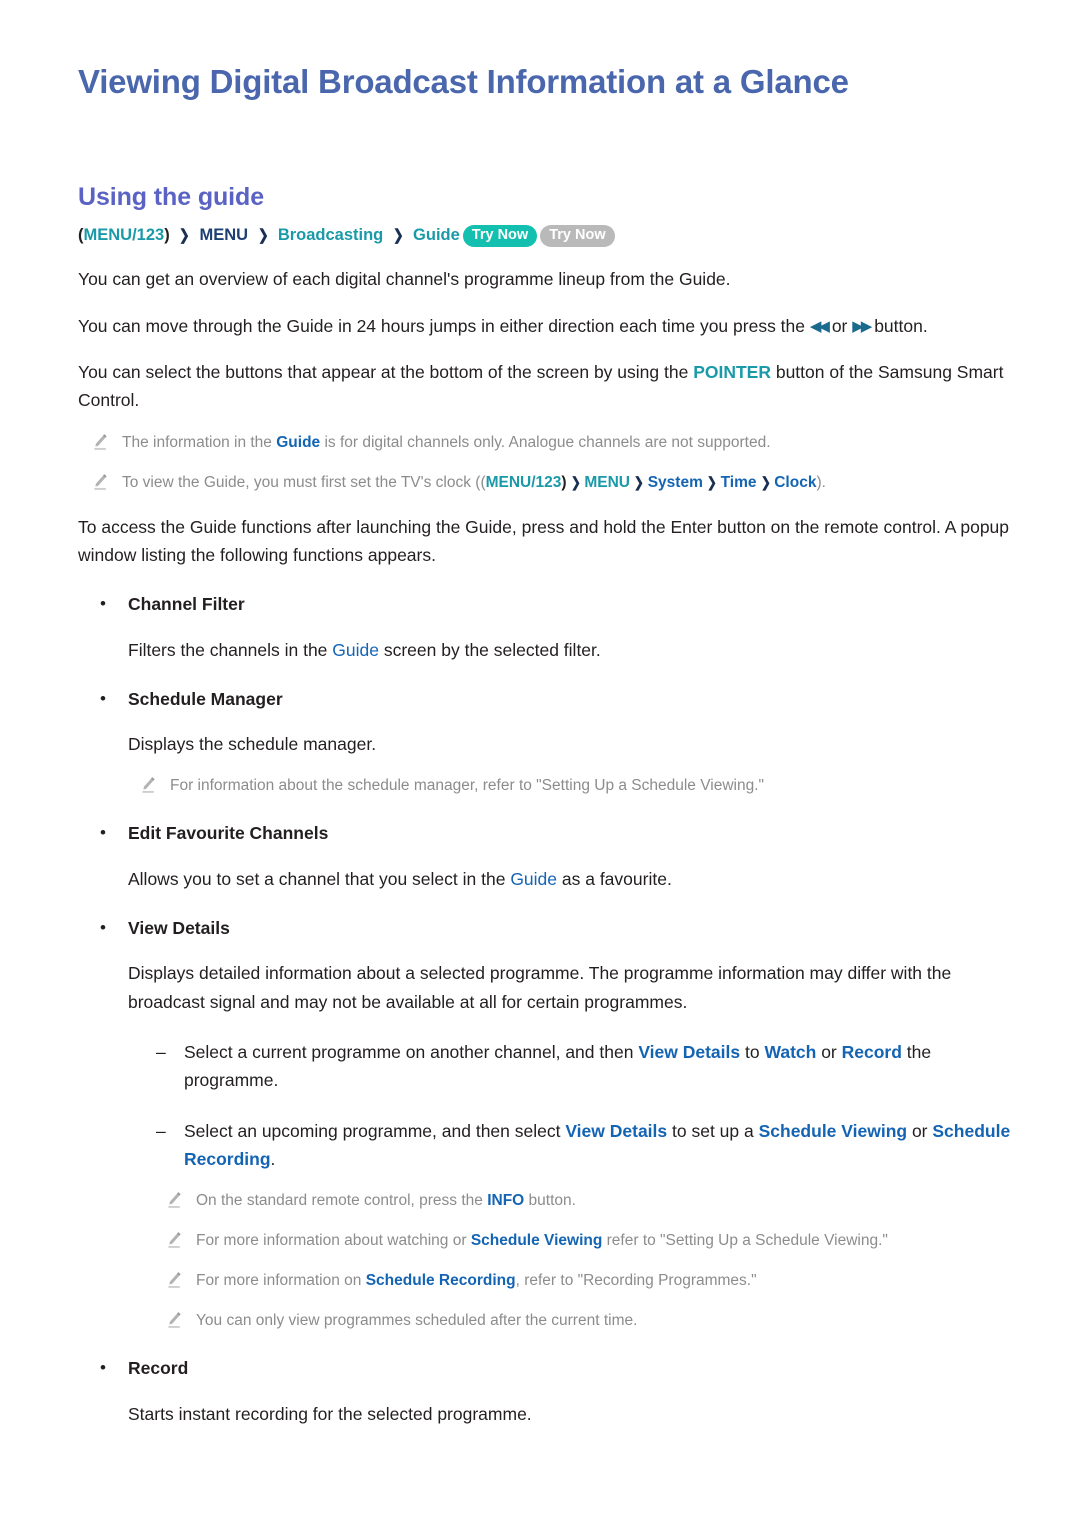 This screenshot has width=1080, height=1527. What do you see at coordinates (819, 326) in the screenshot?
I see `rewind-icon: ◀◀` at bounding box center [819, 326].